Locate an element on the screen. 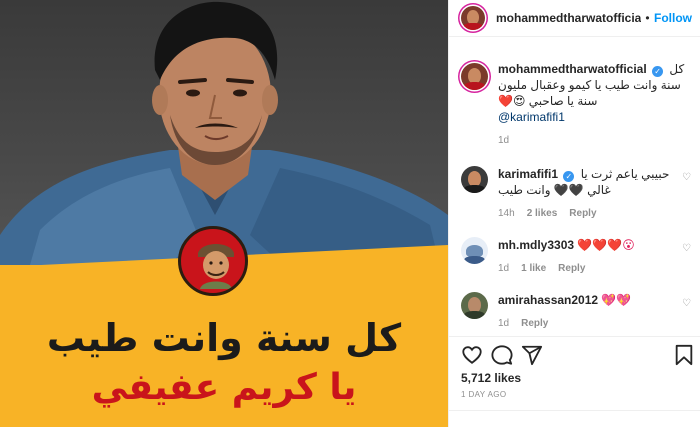  bookmark-icon is located at coordinates (684, 355).